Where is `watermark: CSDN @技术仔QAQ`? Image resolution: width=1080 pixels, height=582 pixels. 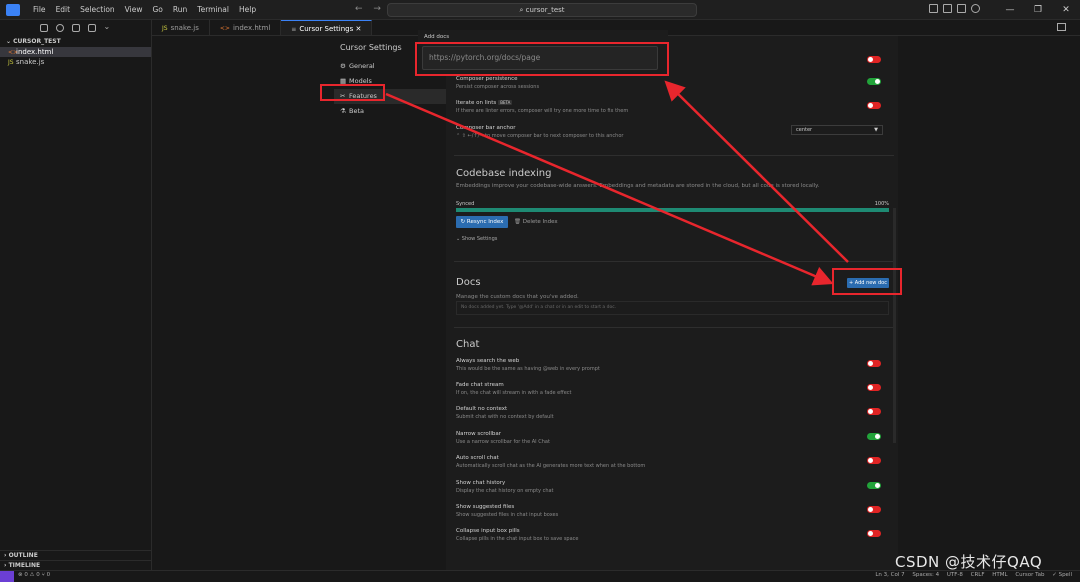 watermark: CSDN @技术仔QAQ is located at coordinates (969, 562).